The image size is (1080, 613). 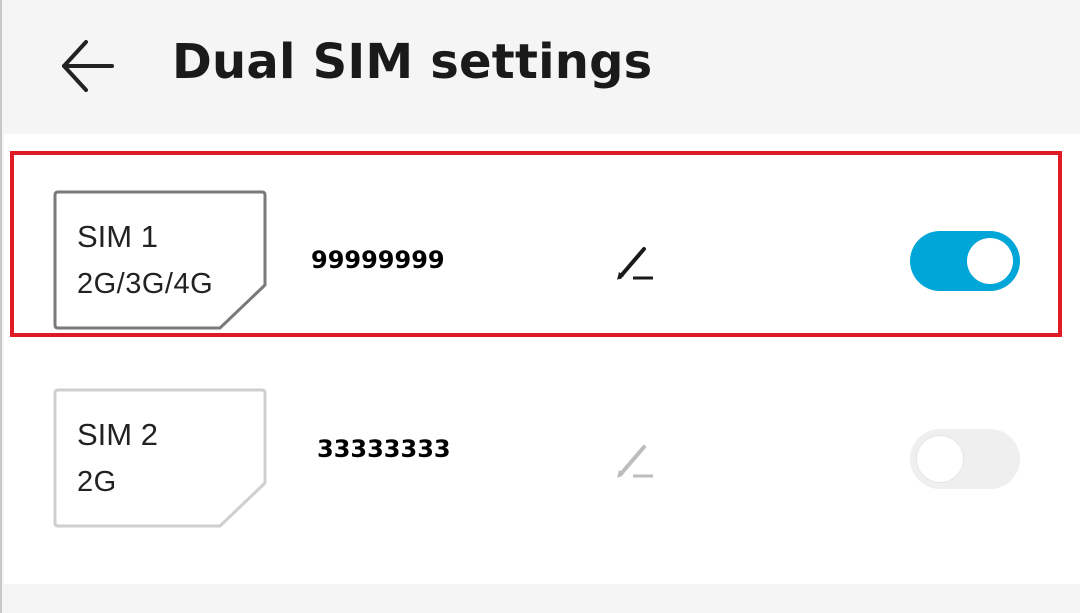 What do you see at coordinates (378, 260) in the screenshot?
I see `phone-number: 99999999` at bounding box center [378, 260].